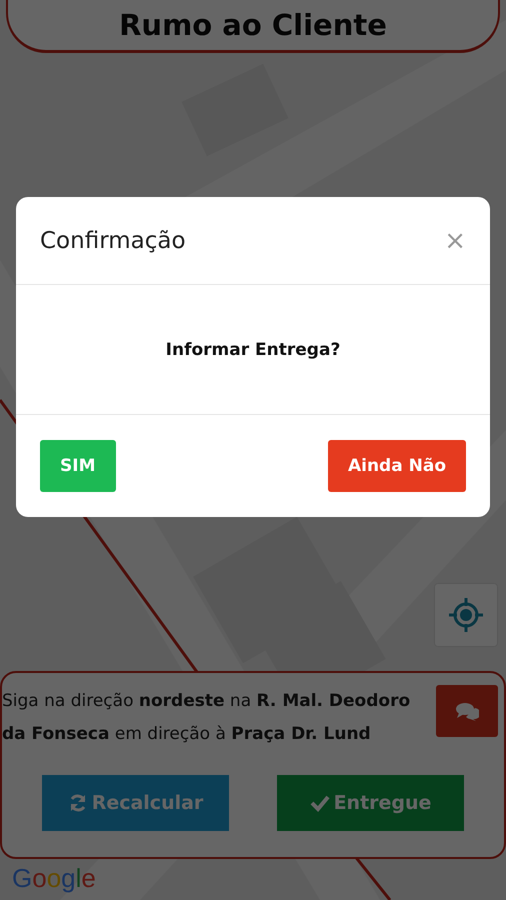 This screenshot has height=900, width=506. I want to click on check-icon, so click(320, 803).